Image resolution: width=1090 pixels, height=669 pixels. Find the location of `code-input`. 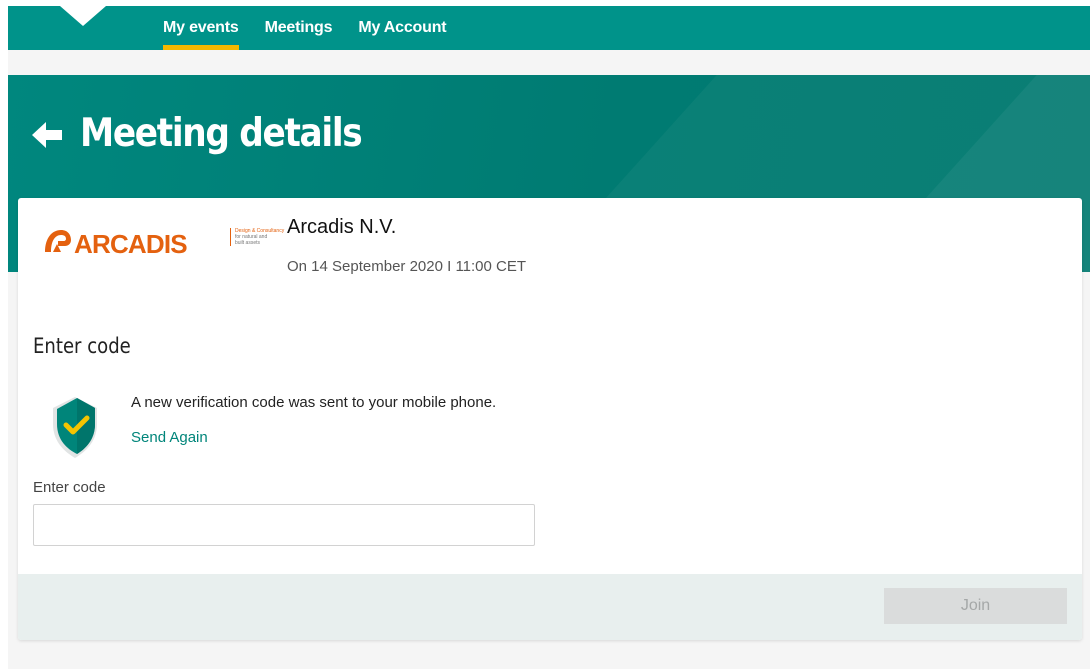

code-input is located at coordinates (284, 525).